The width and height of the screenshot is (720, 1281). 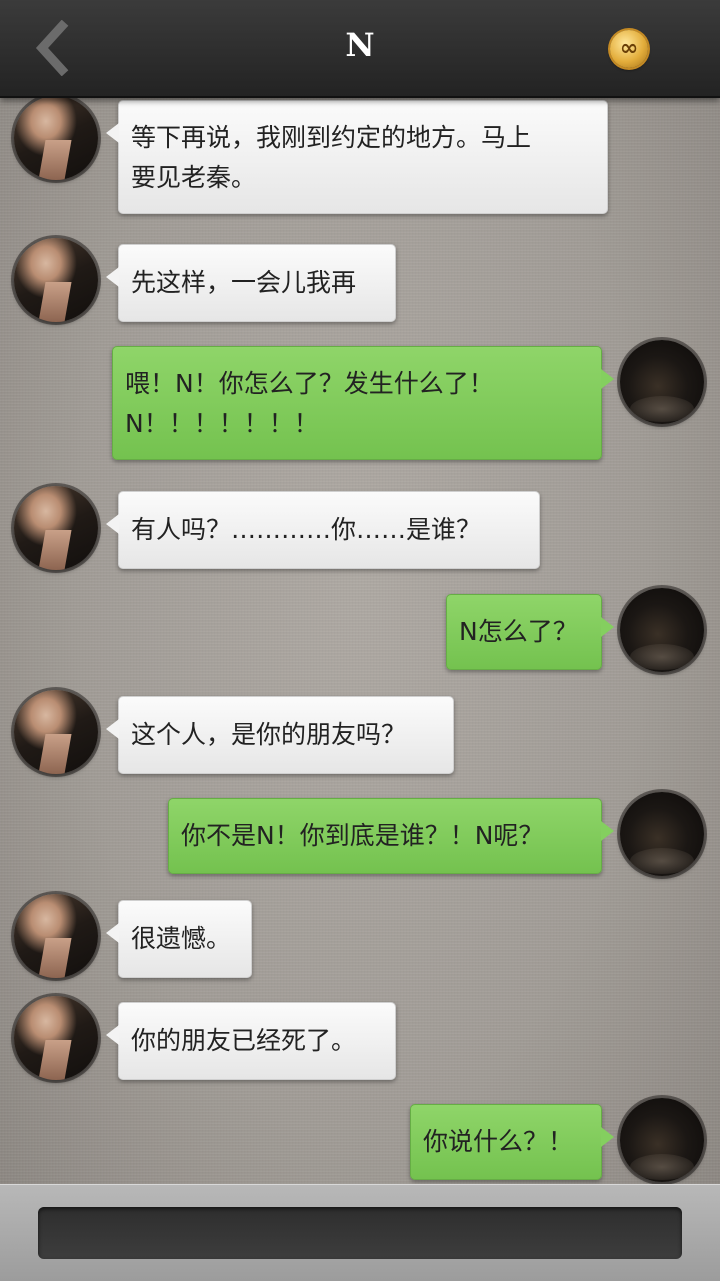 What do you see at coordinates (363, 403) in the screenshot?
I see `message-bubble: 喂！N！你怎么了？发生什么了！ N！！！！！！！` at bounding box center [363, 403].